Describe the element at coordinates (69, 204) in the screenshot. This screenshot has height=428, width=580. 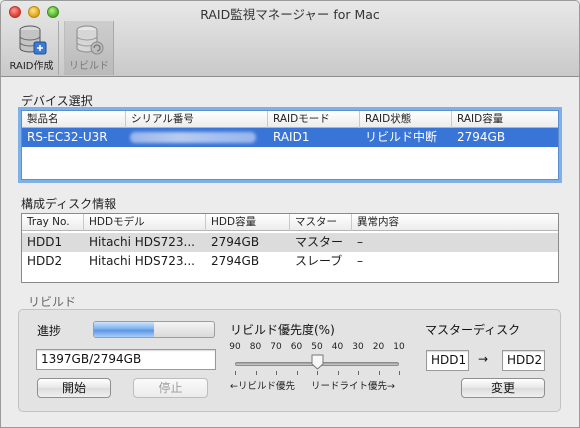
I see `disk-section-title: 構成ディスク情報` at that location.